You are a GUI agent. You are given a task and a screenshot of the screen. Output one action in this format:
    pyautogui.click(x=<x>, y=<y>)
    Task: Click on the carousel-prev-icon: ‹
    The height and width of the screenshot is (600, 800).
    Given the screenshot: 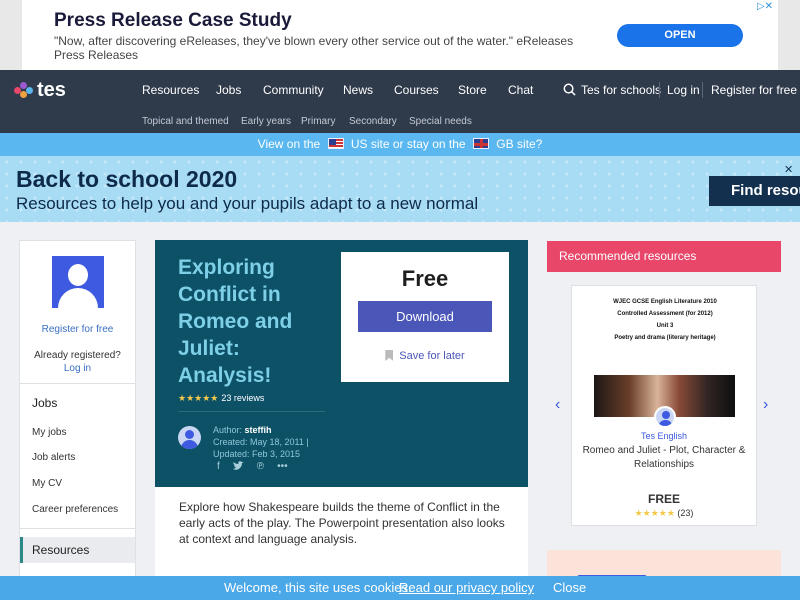 What is the action you would take?
    pyautogui.click(x=557, y=405)
    